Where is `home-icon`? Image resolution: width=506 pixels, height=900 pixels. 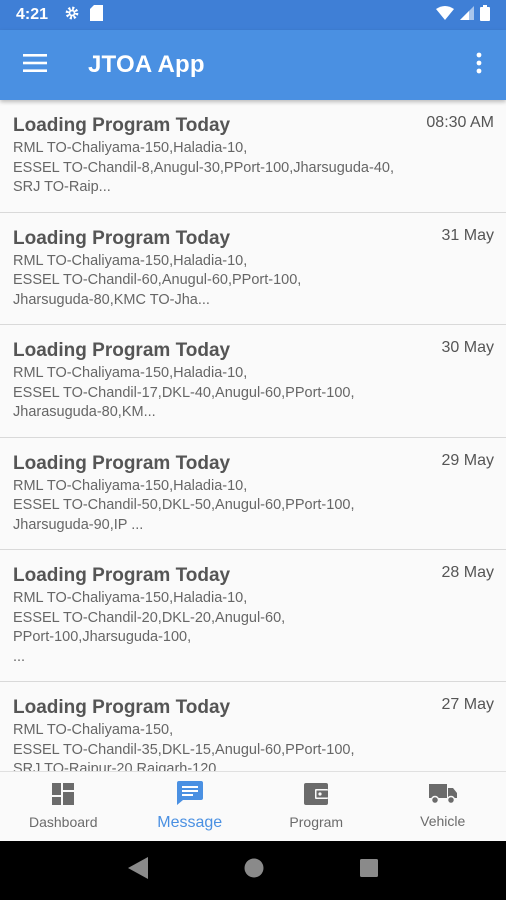
home-icon is located at coordinates (254, 870).